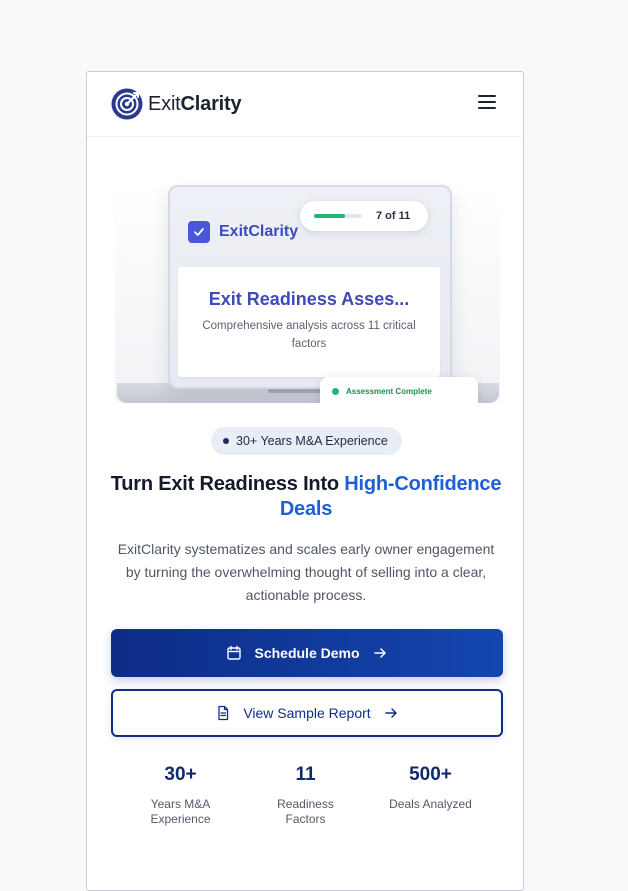 This screenshot has width=628, height=891. I want to click on screen-brand-label: ExitClarity, so click(259, 231).